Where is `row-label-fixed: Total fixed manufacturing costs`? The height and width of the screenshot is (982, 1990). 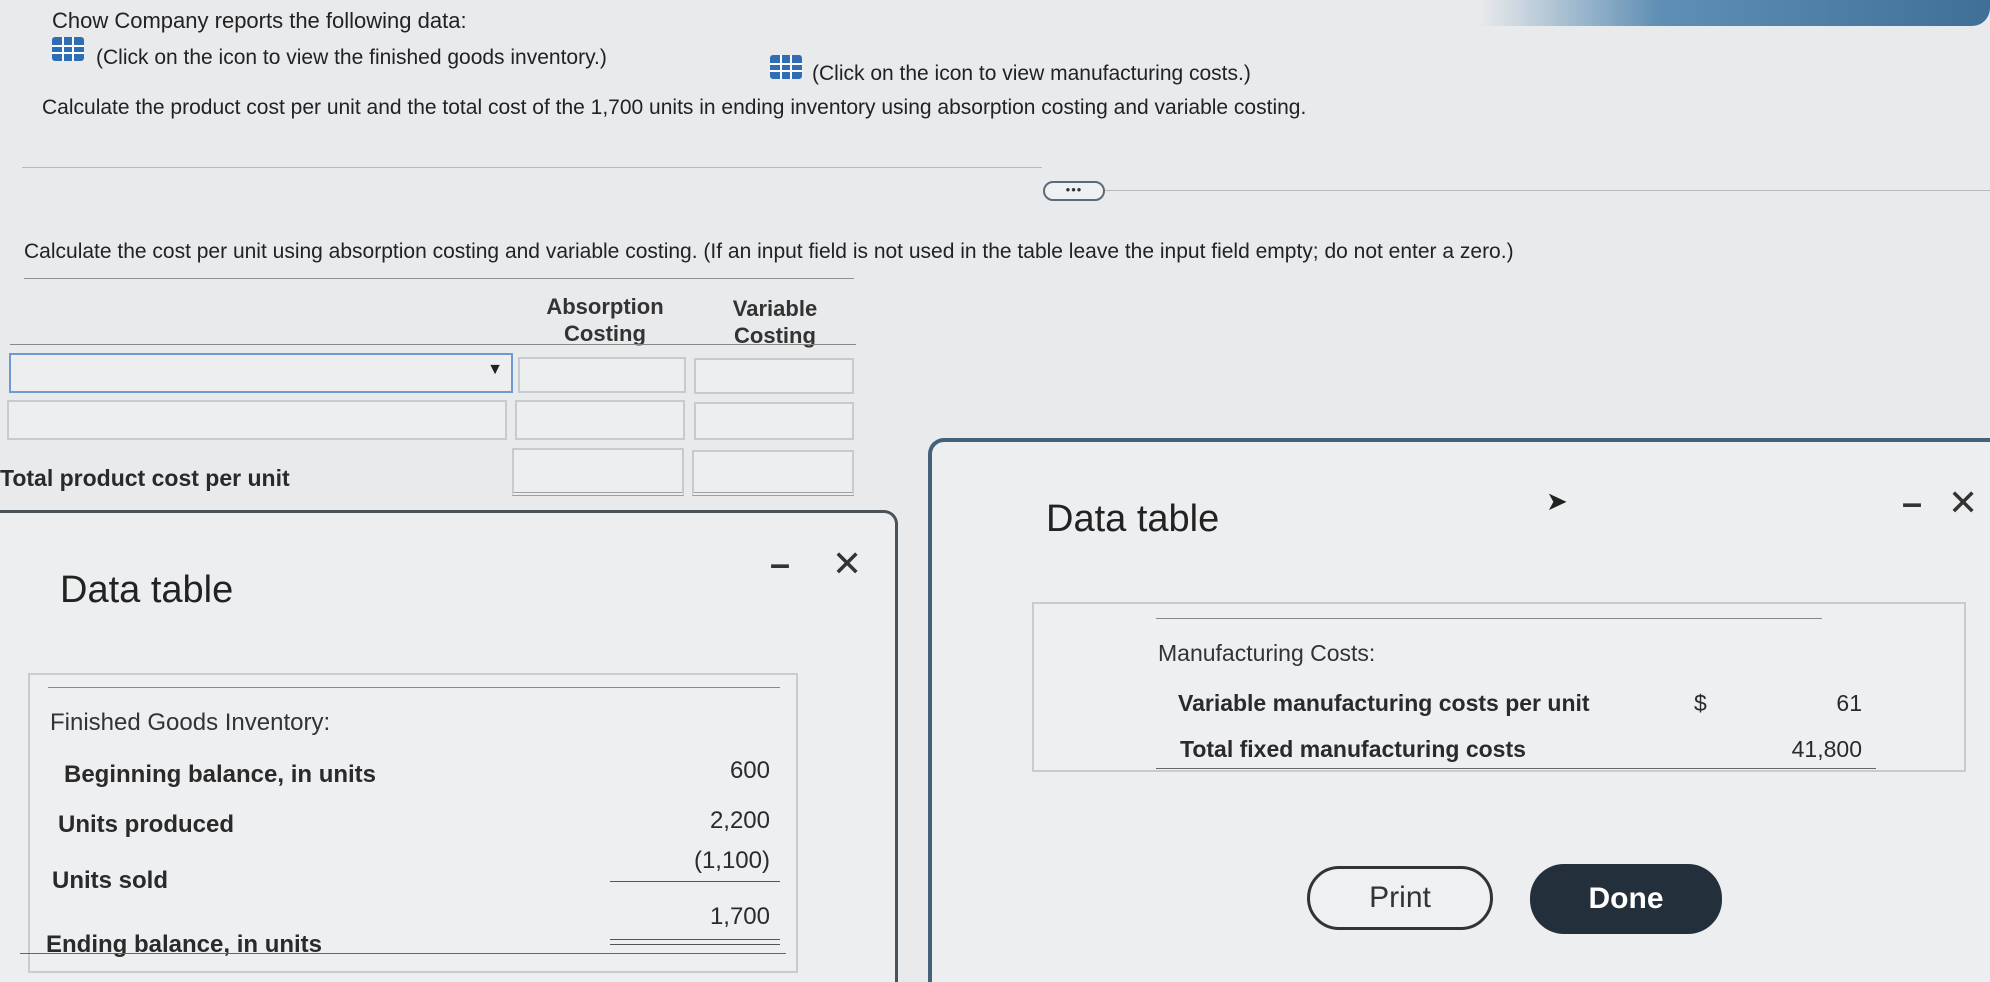 row-label-fixed: Total fixed manufacturing costs is located at coordinates (1353, 749).